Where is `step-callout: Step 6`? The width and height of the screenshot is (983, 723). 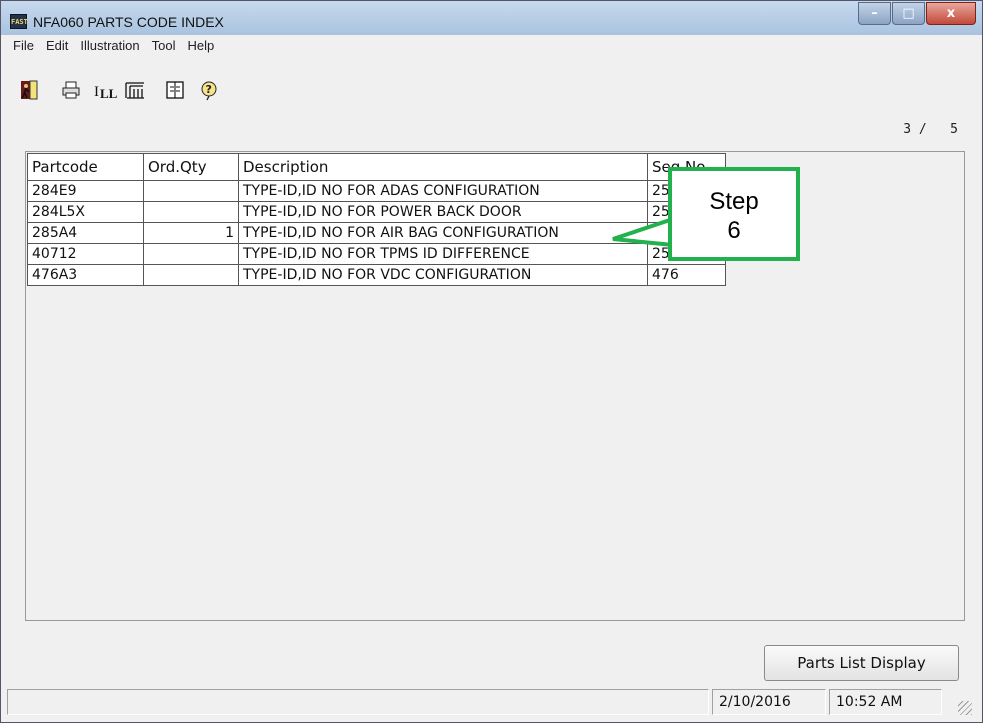
step-callout: Step 6 is located at coordinates (734, 214).